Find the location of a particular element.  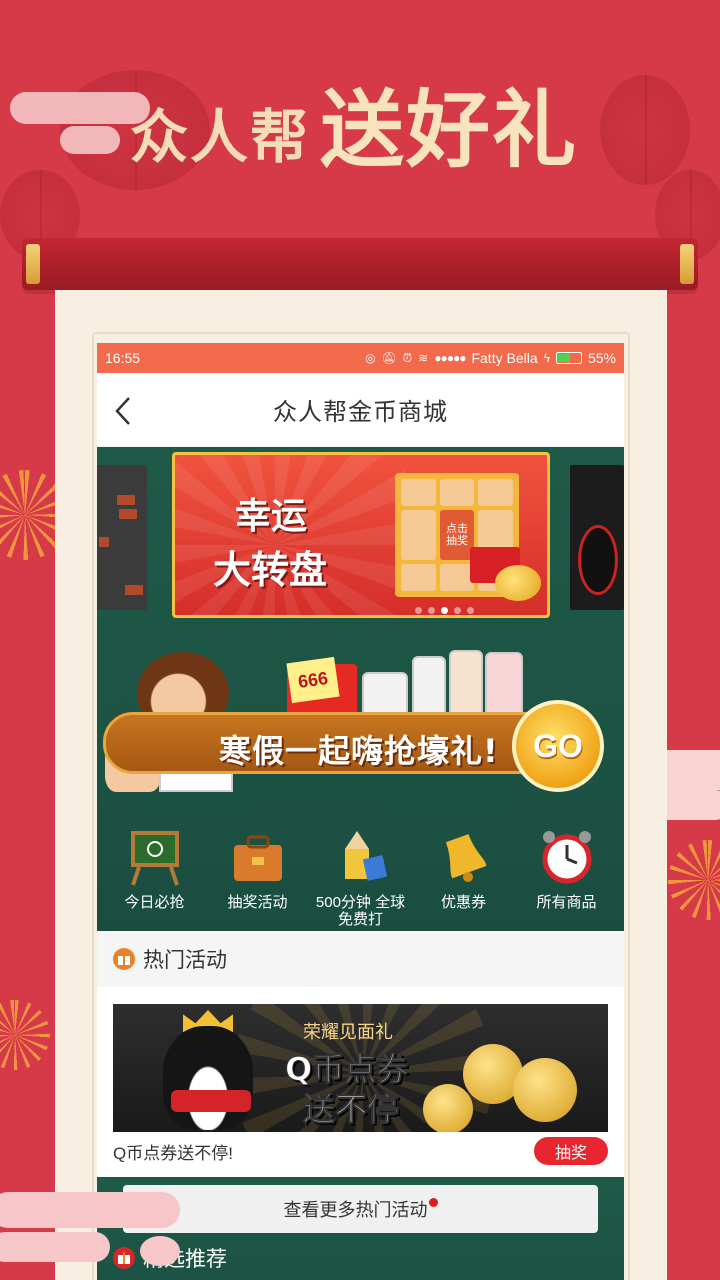

quick-link-label: 今日必抢 is located at coordinates (154, 902).